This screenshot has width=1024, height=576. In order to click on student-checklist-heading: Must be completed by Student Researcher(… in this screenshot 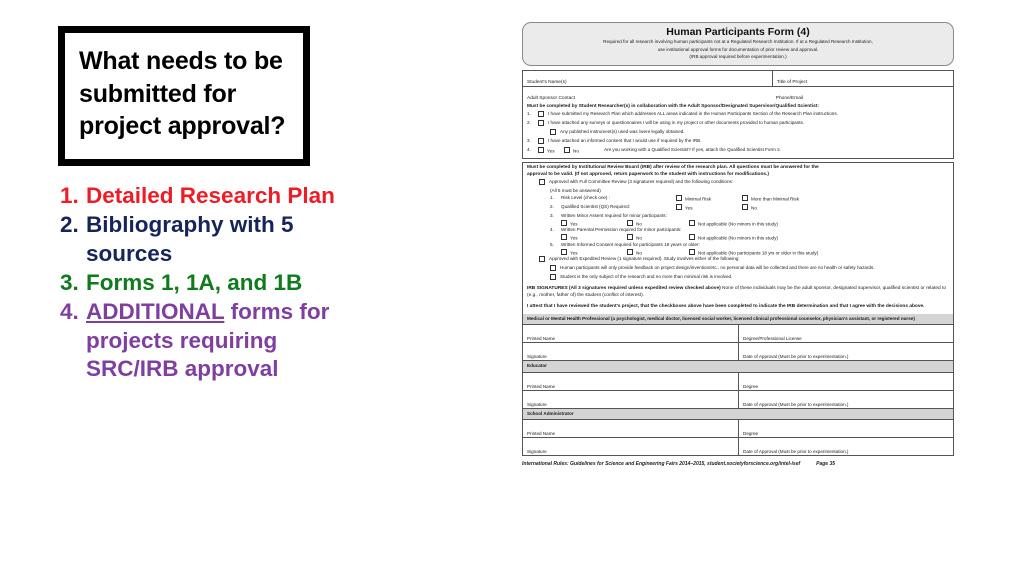, I will do `click(673, 107)`.